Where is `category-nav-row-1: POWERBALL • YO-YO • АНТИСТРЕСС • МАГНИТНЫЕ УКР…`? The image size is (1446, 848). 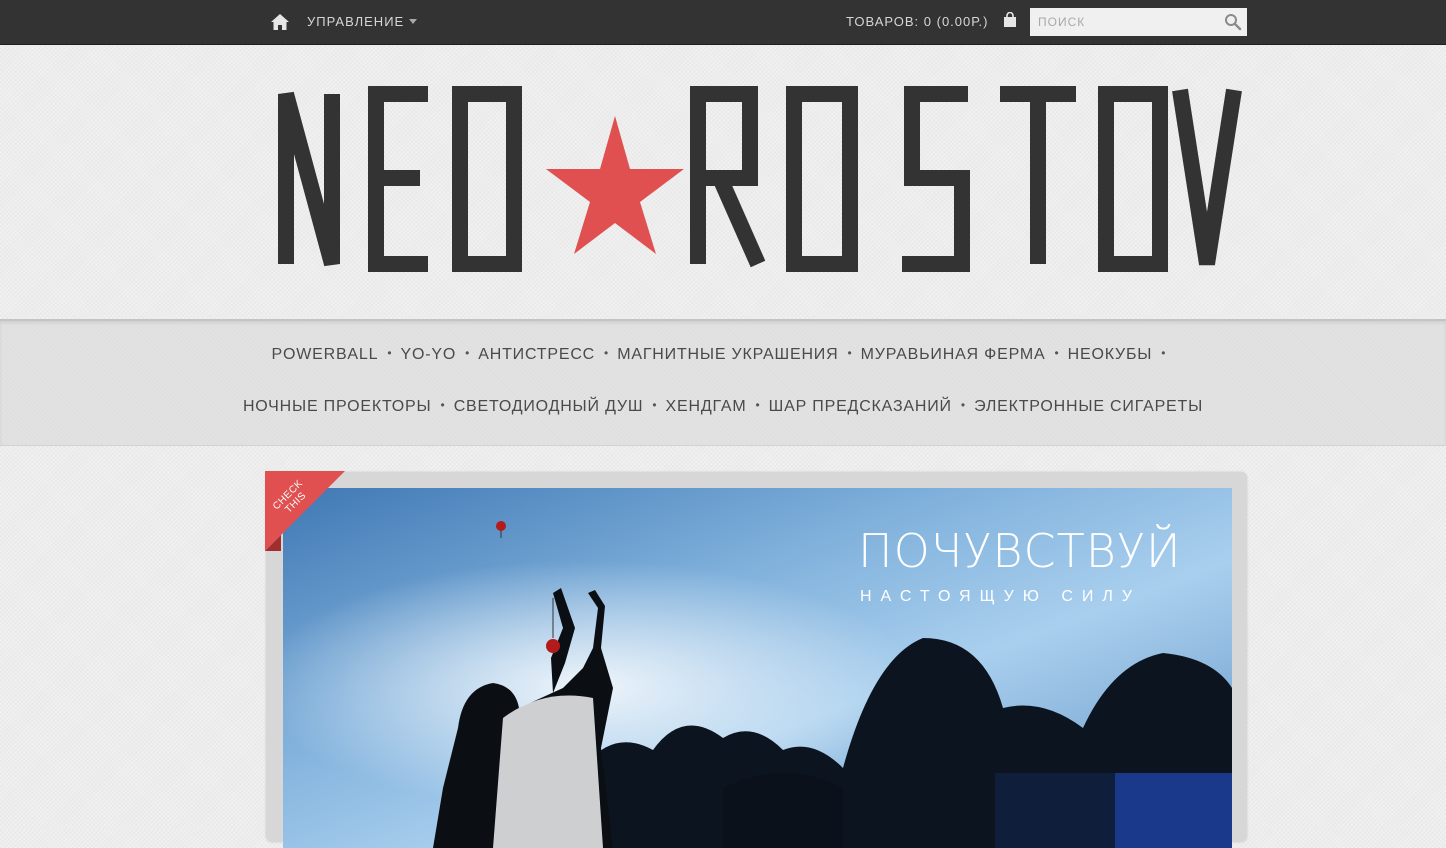 category-nav-row-1: POWERBALL • YO-YO • АНТИСТРЕСС • МАГНИТНЫЕ УКР… is located at coordinates (723, 355).